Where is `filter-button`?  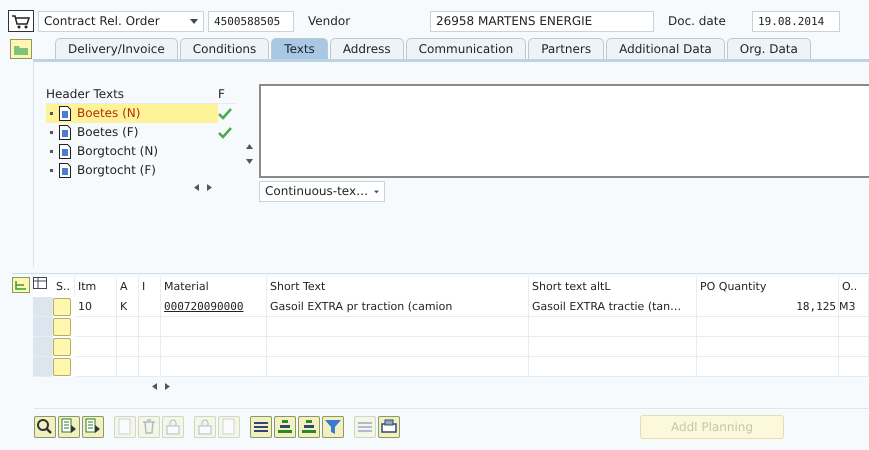
filter-button is located at coordinates (333, 427).